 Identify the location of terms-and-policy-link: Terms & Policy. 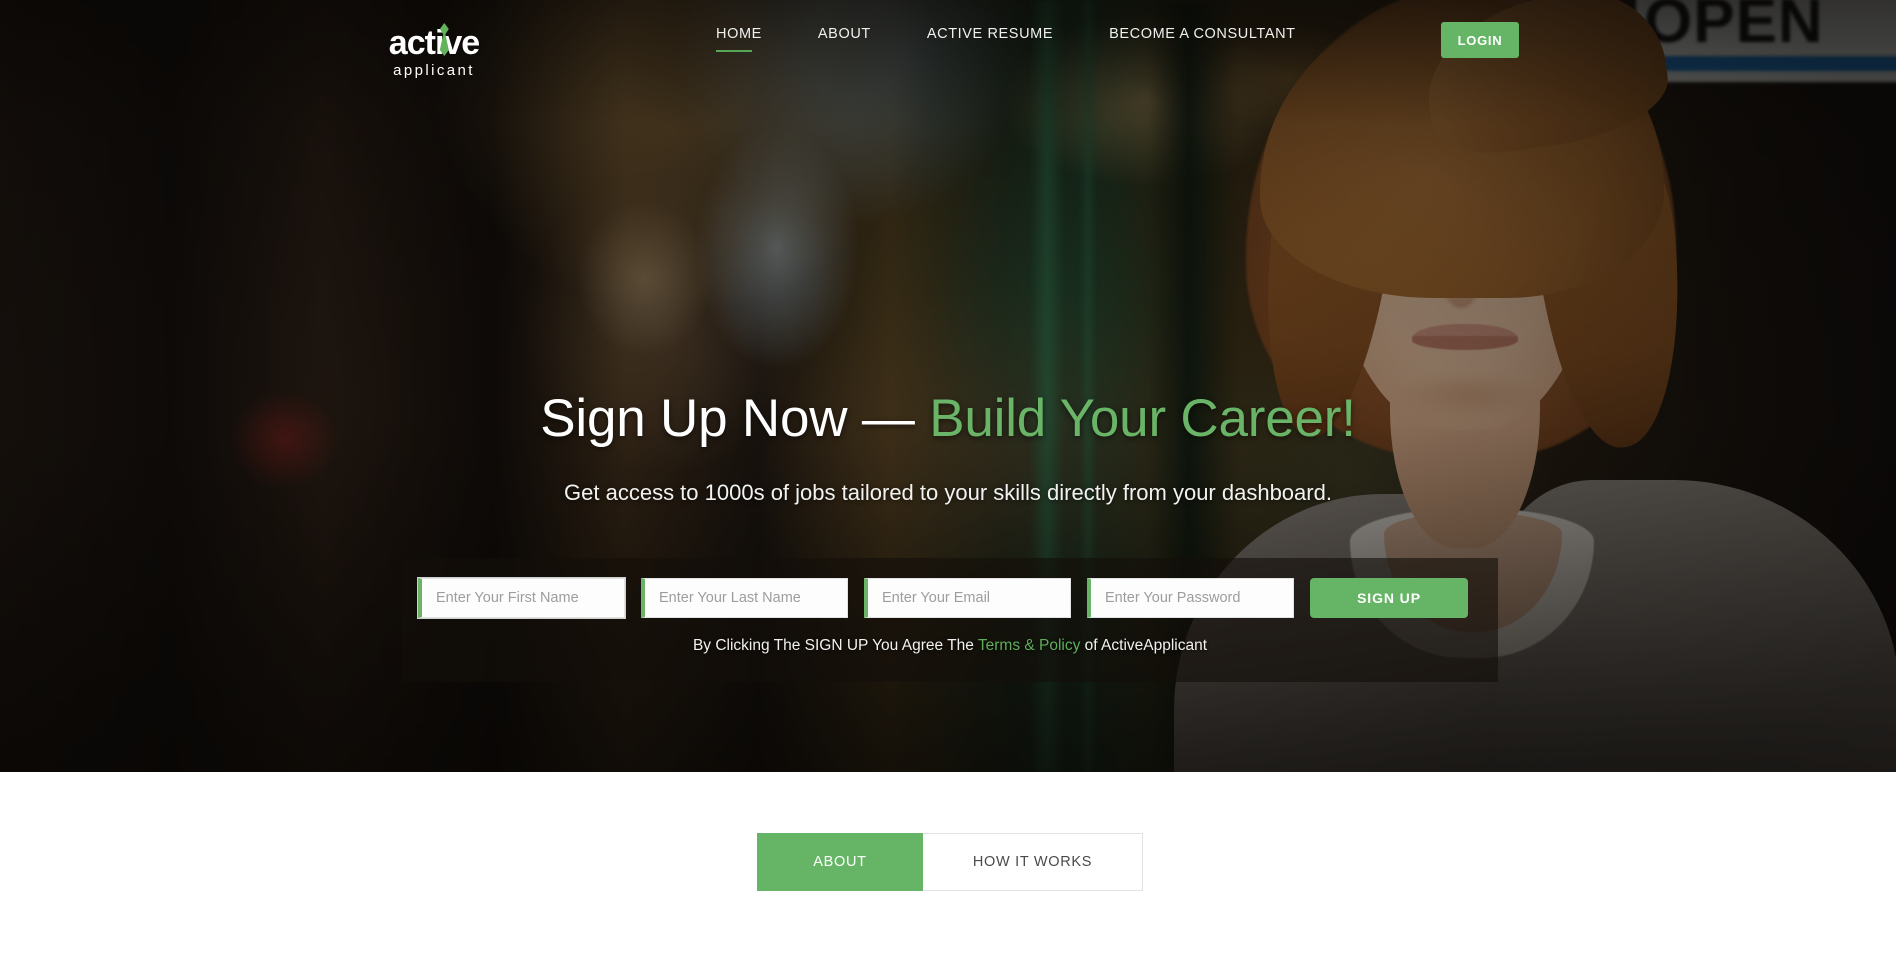
(1029, 645).